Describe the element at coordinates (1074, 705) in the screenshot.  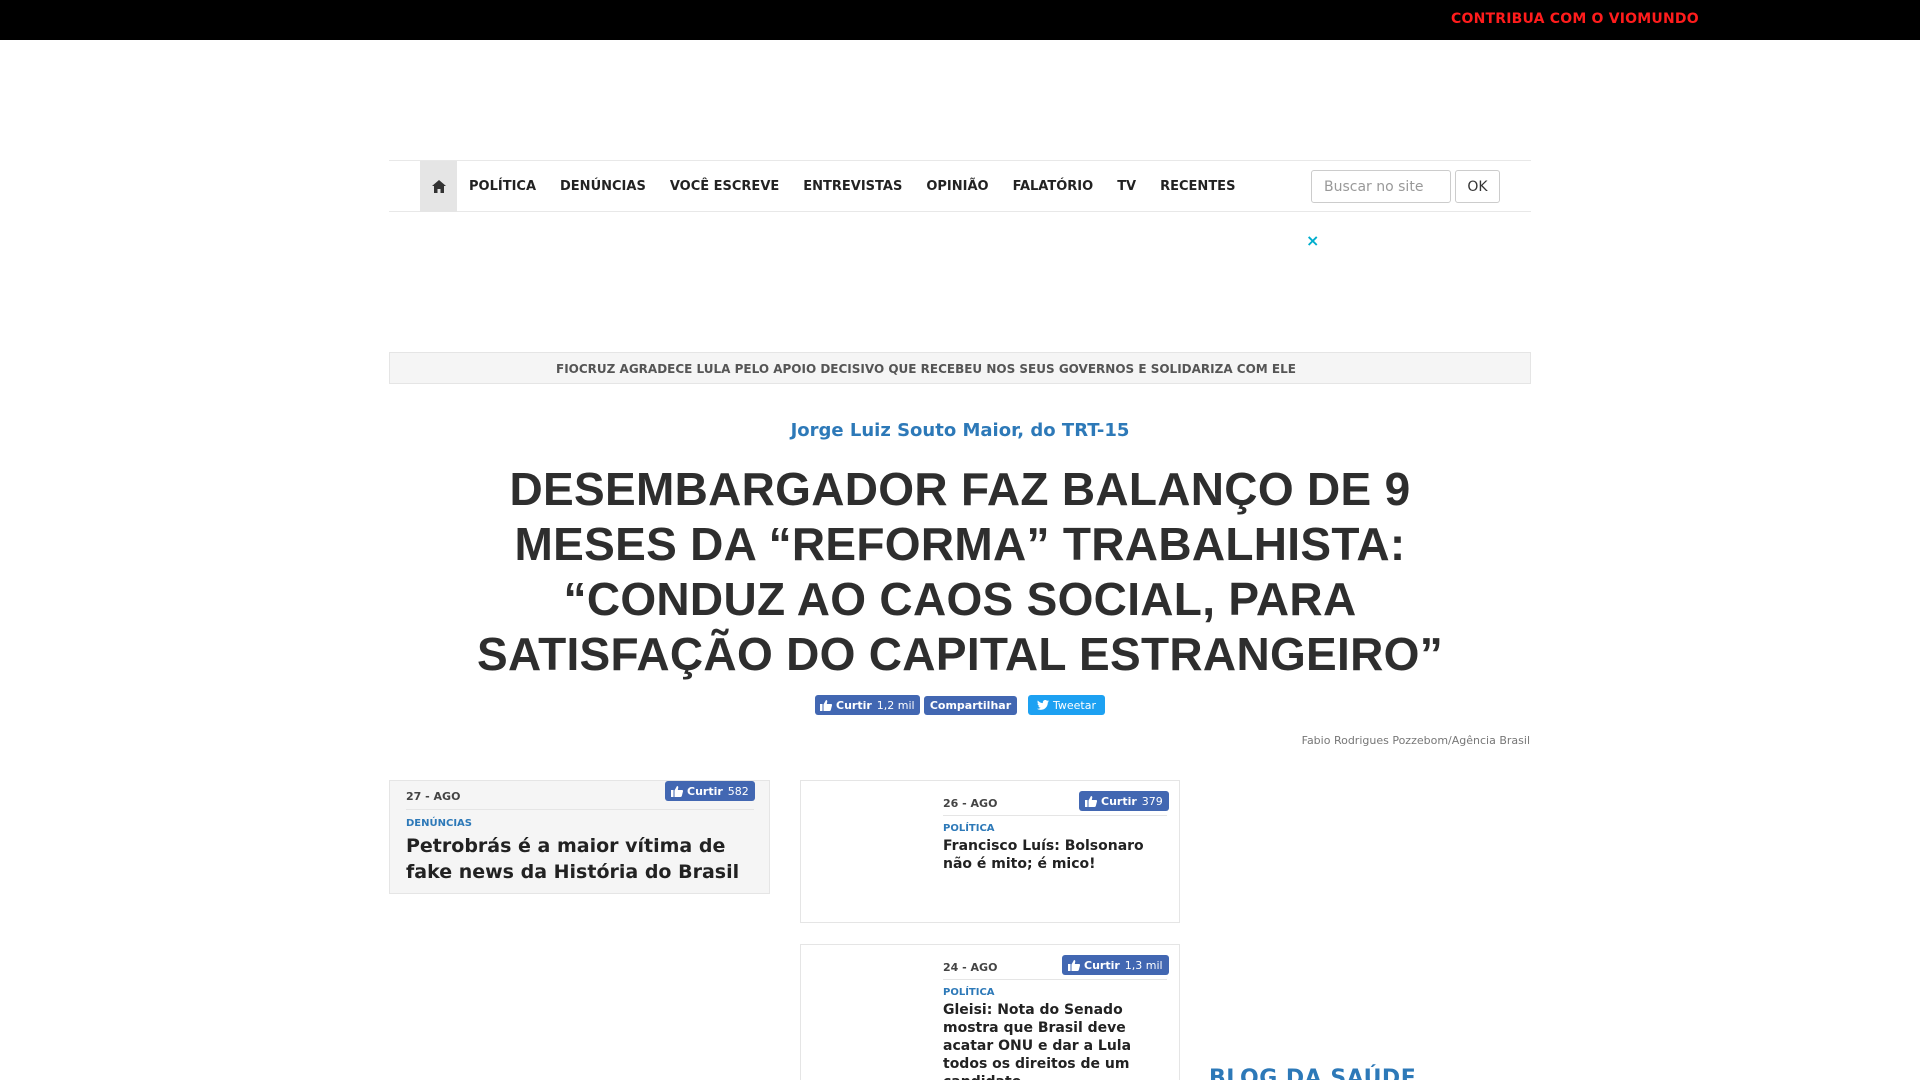
I see `tweet-label: Tweetar` at that location.